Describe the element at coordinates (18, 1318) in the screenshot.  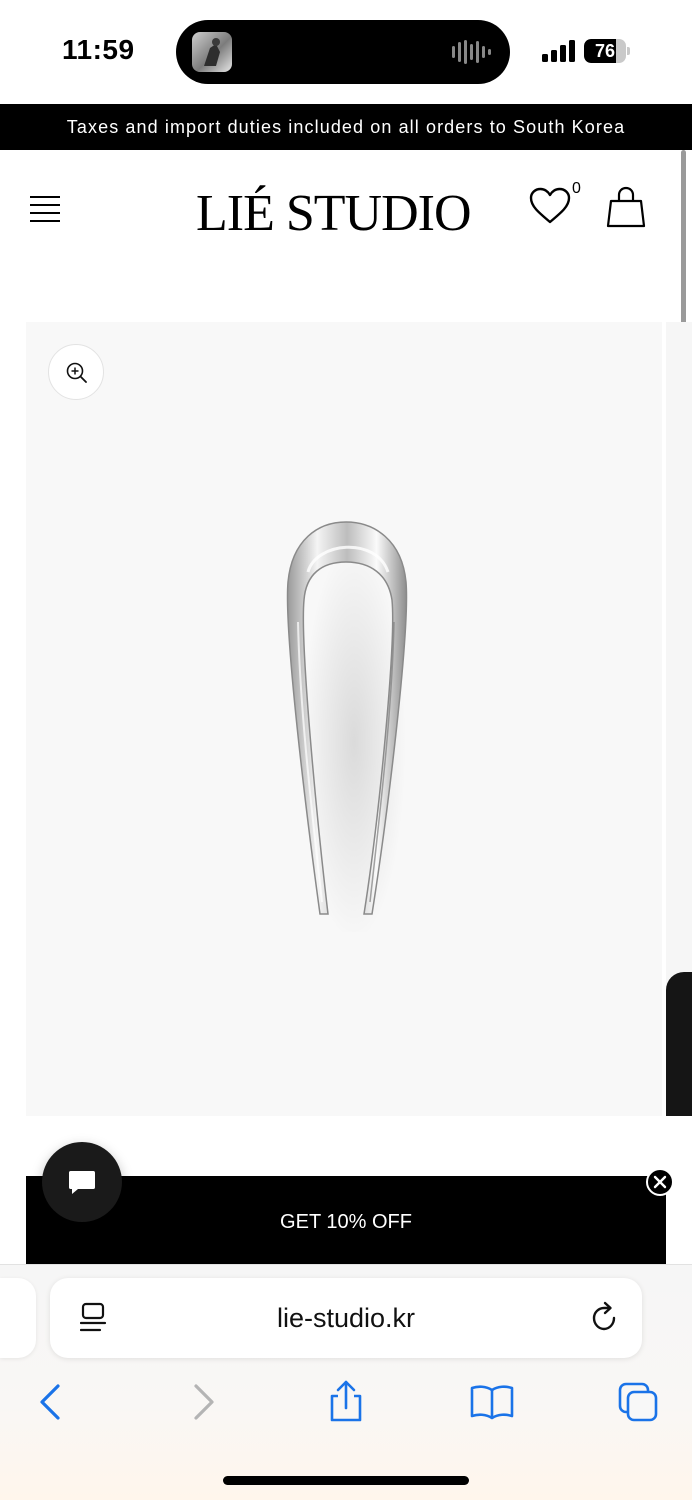
I see `previous-tab-preview` at that location.